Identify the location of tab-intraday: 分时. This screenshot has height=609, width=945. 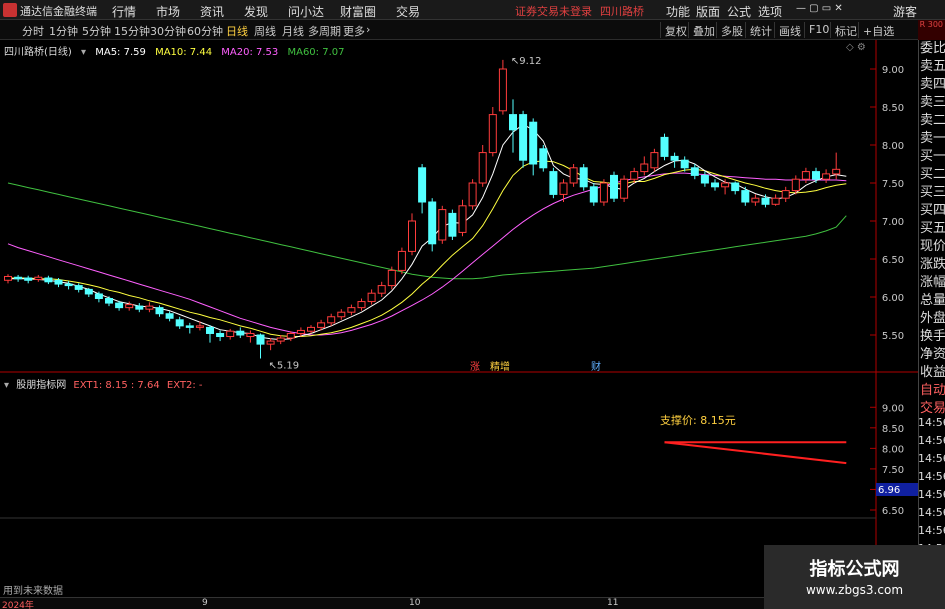
(33, 31).